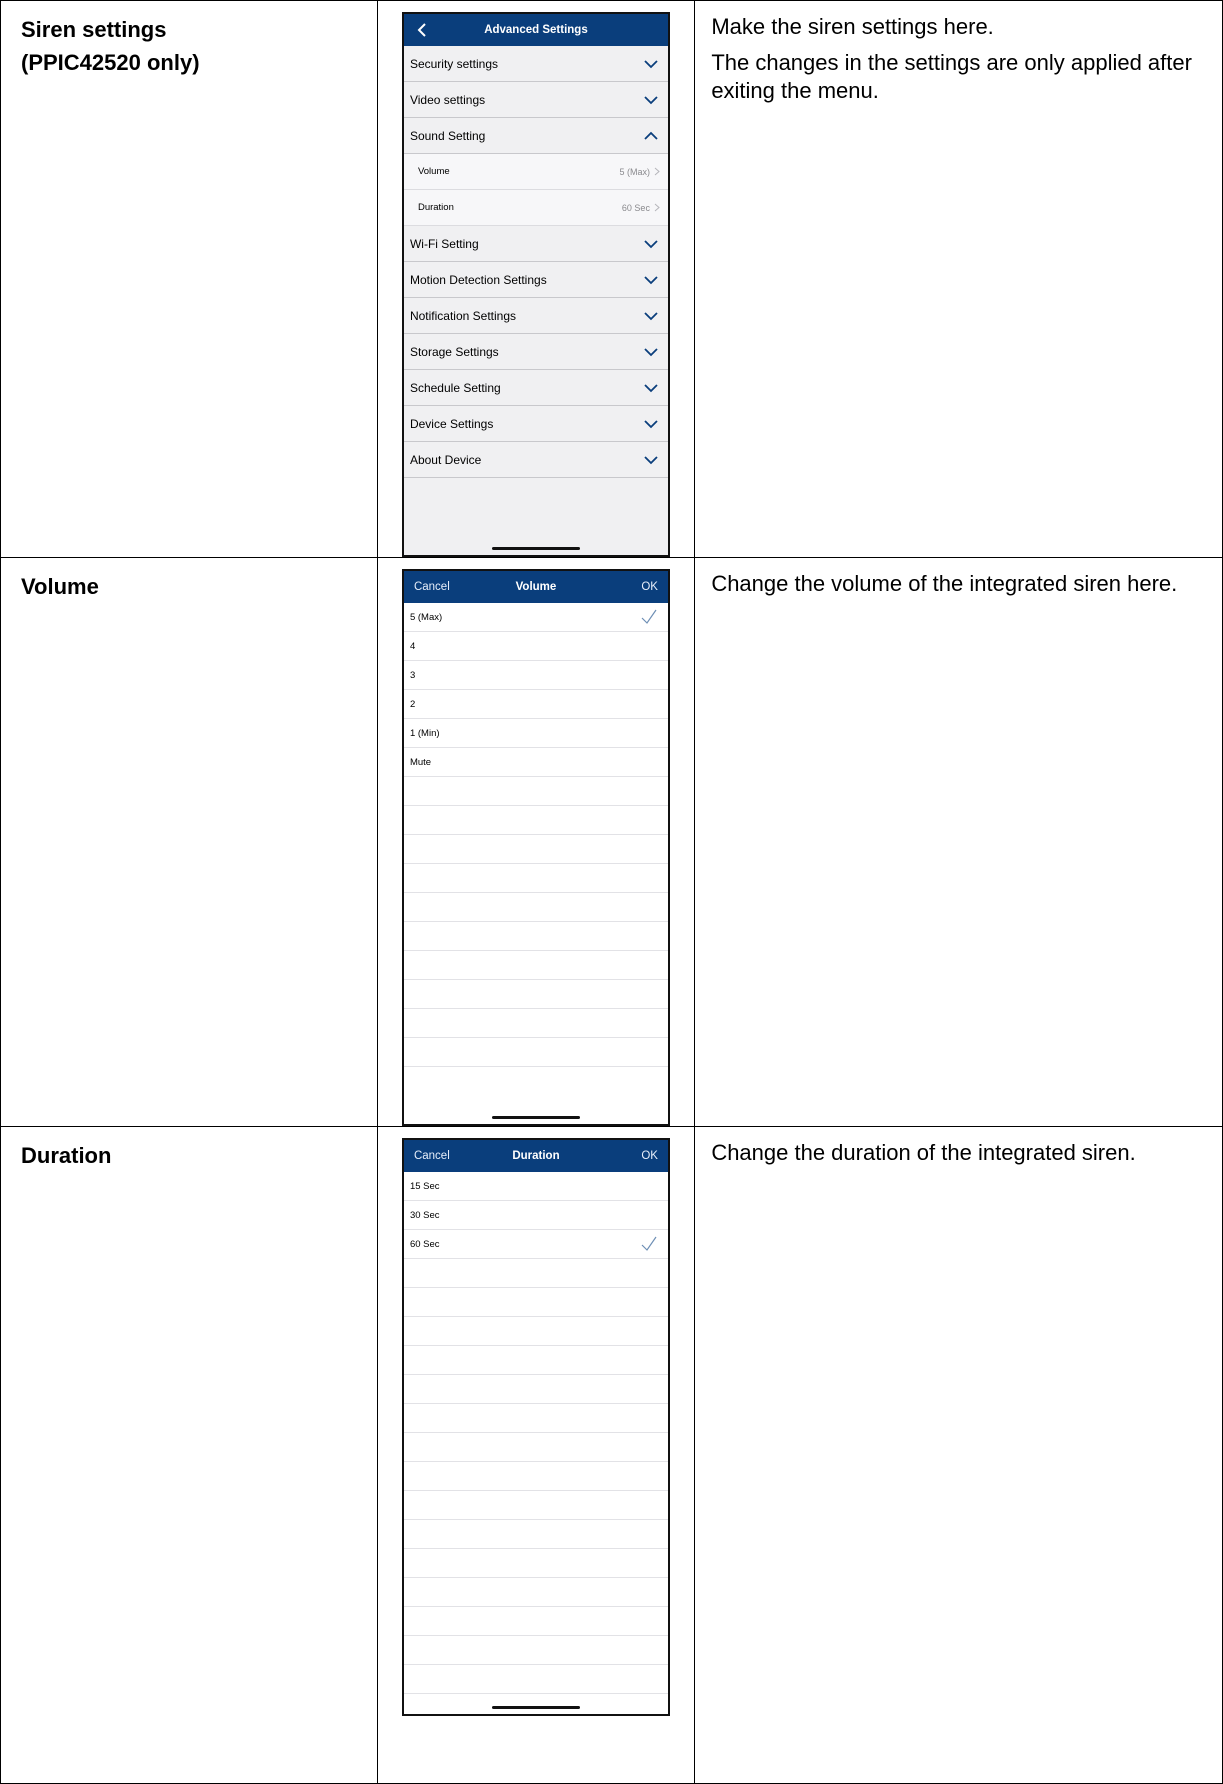 The image size is (1223, 1784). What do you see at coordinates (189, 1455) in the screenshot?
I see `row-title-cell: Duration` at bounding box center [189, 1455].